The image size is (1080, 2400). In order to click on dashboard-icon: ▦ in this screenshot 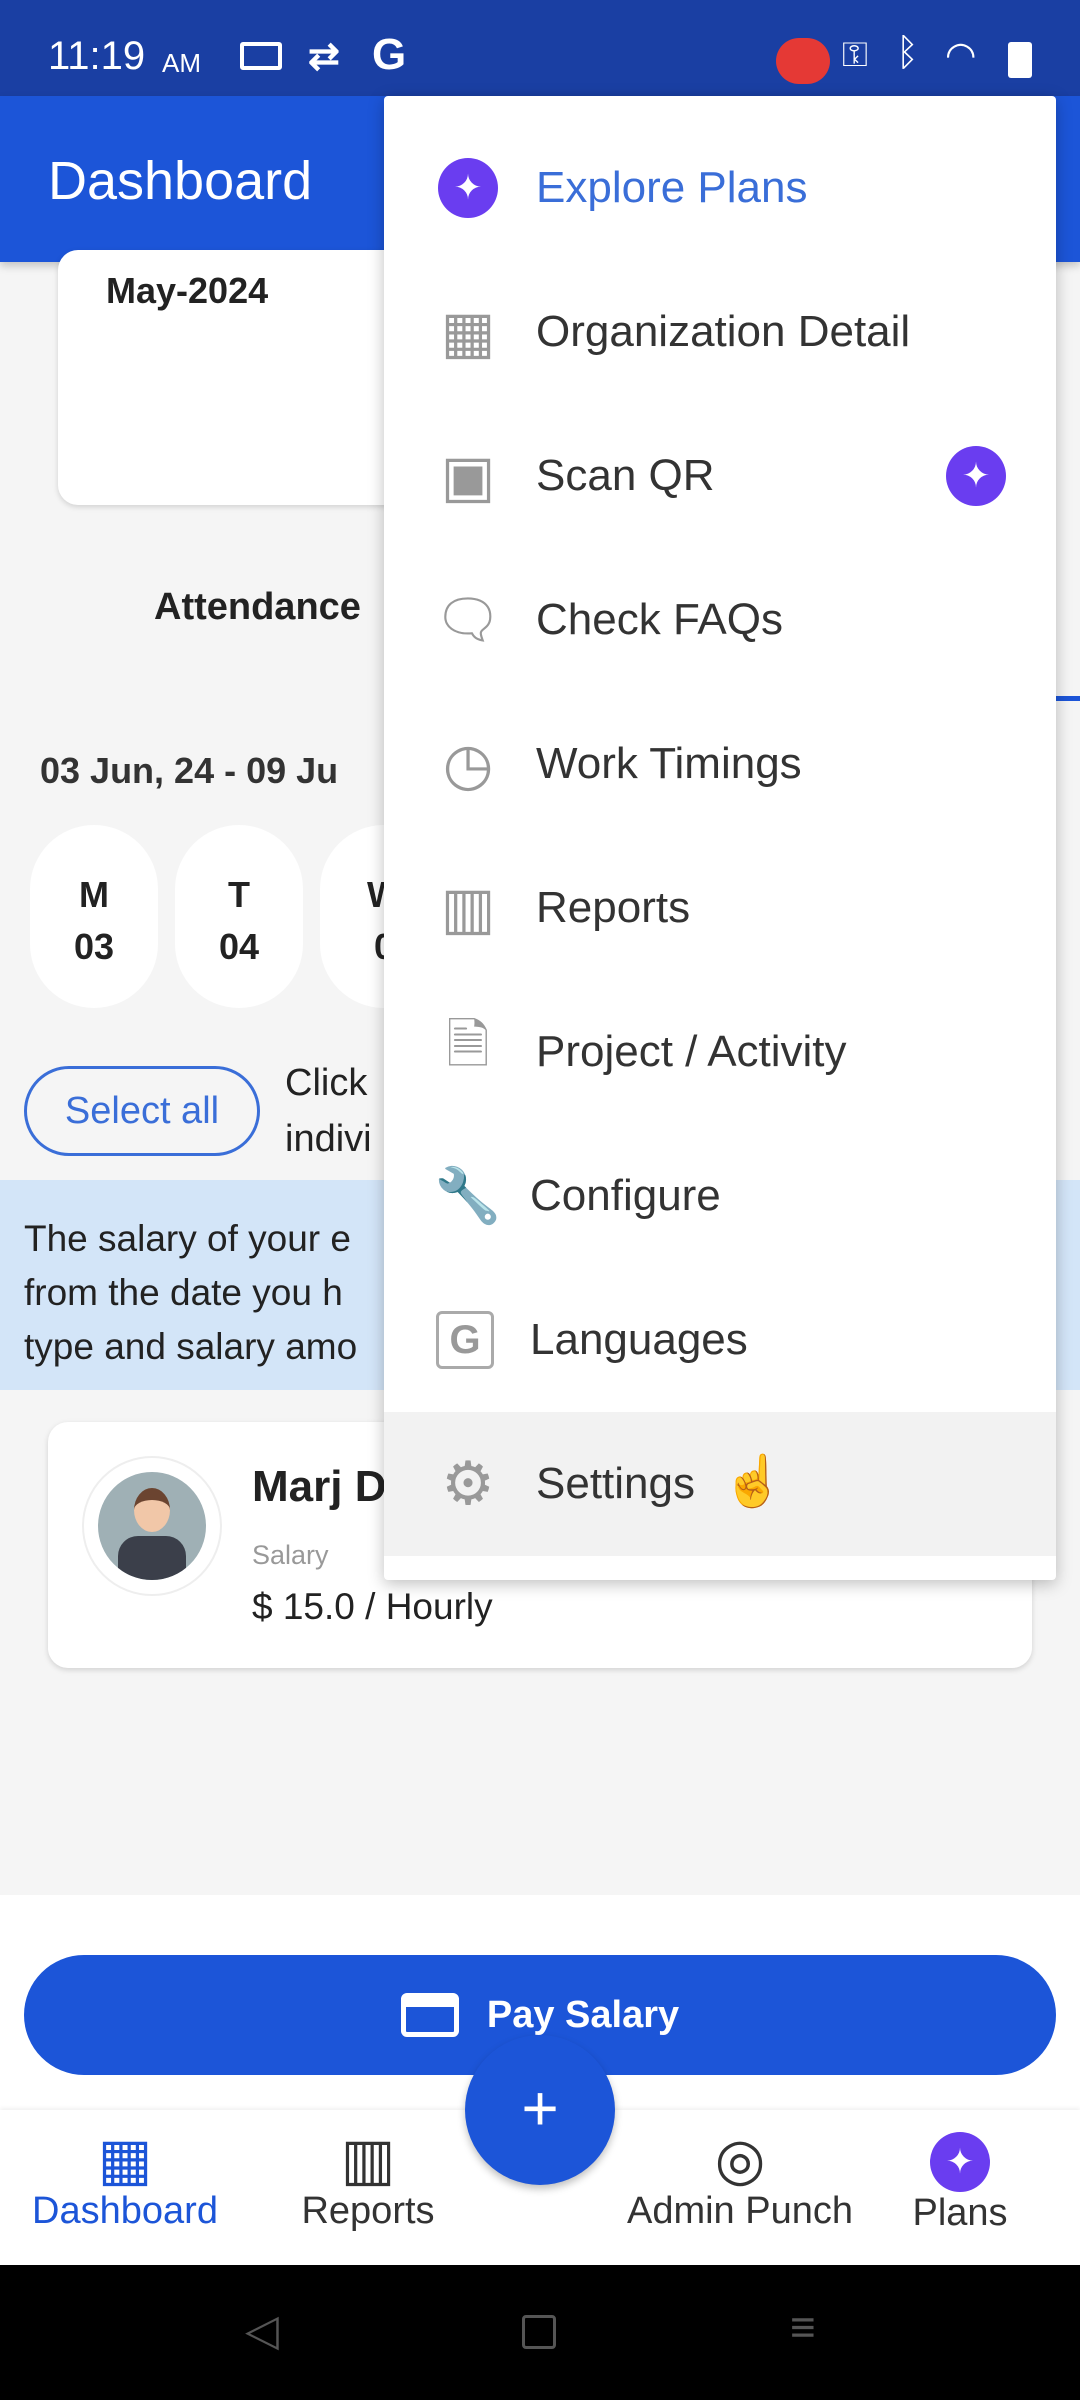, I will do `click(125, 2159)`.